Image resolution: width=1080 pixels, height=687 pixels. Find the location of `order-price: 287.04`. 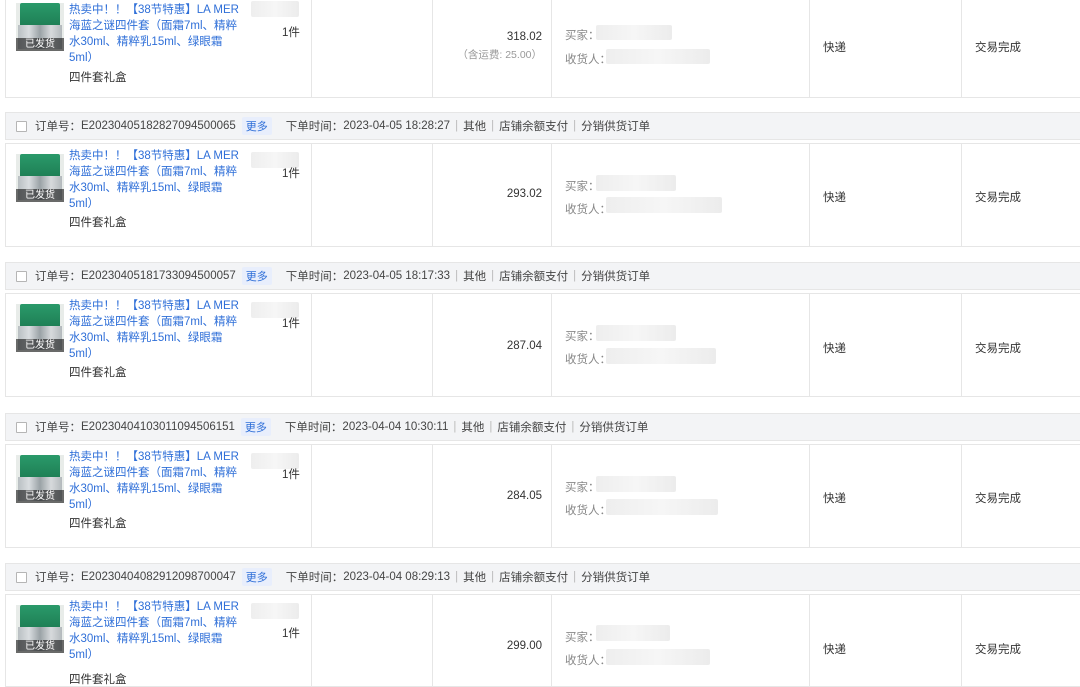

order-price: 287.04 is located at coordinates (524, 346).